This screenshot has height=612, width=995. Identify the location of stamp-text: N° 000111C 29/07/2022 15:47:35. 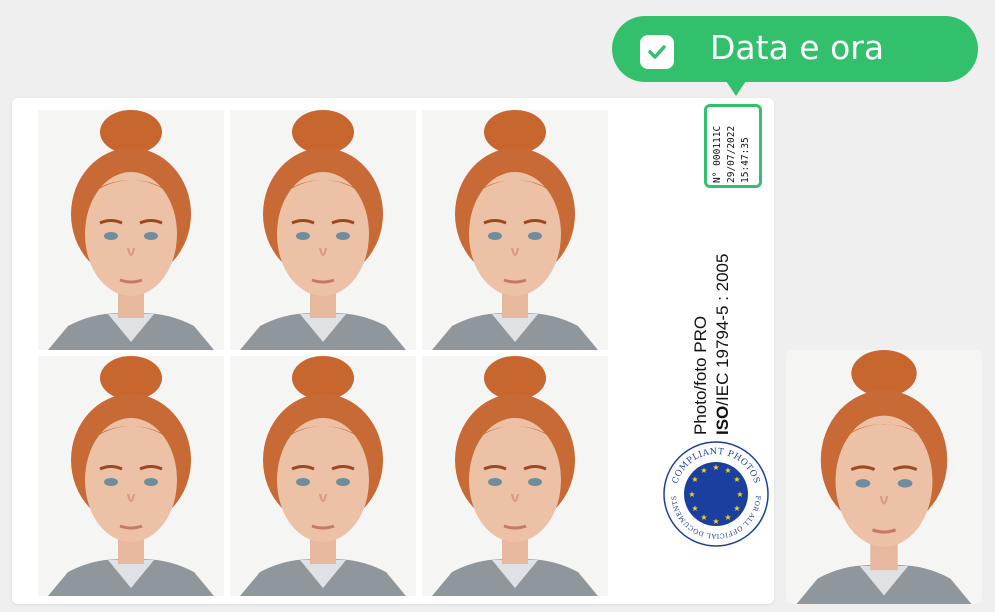
(734, 147).